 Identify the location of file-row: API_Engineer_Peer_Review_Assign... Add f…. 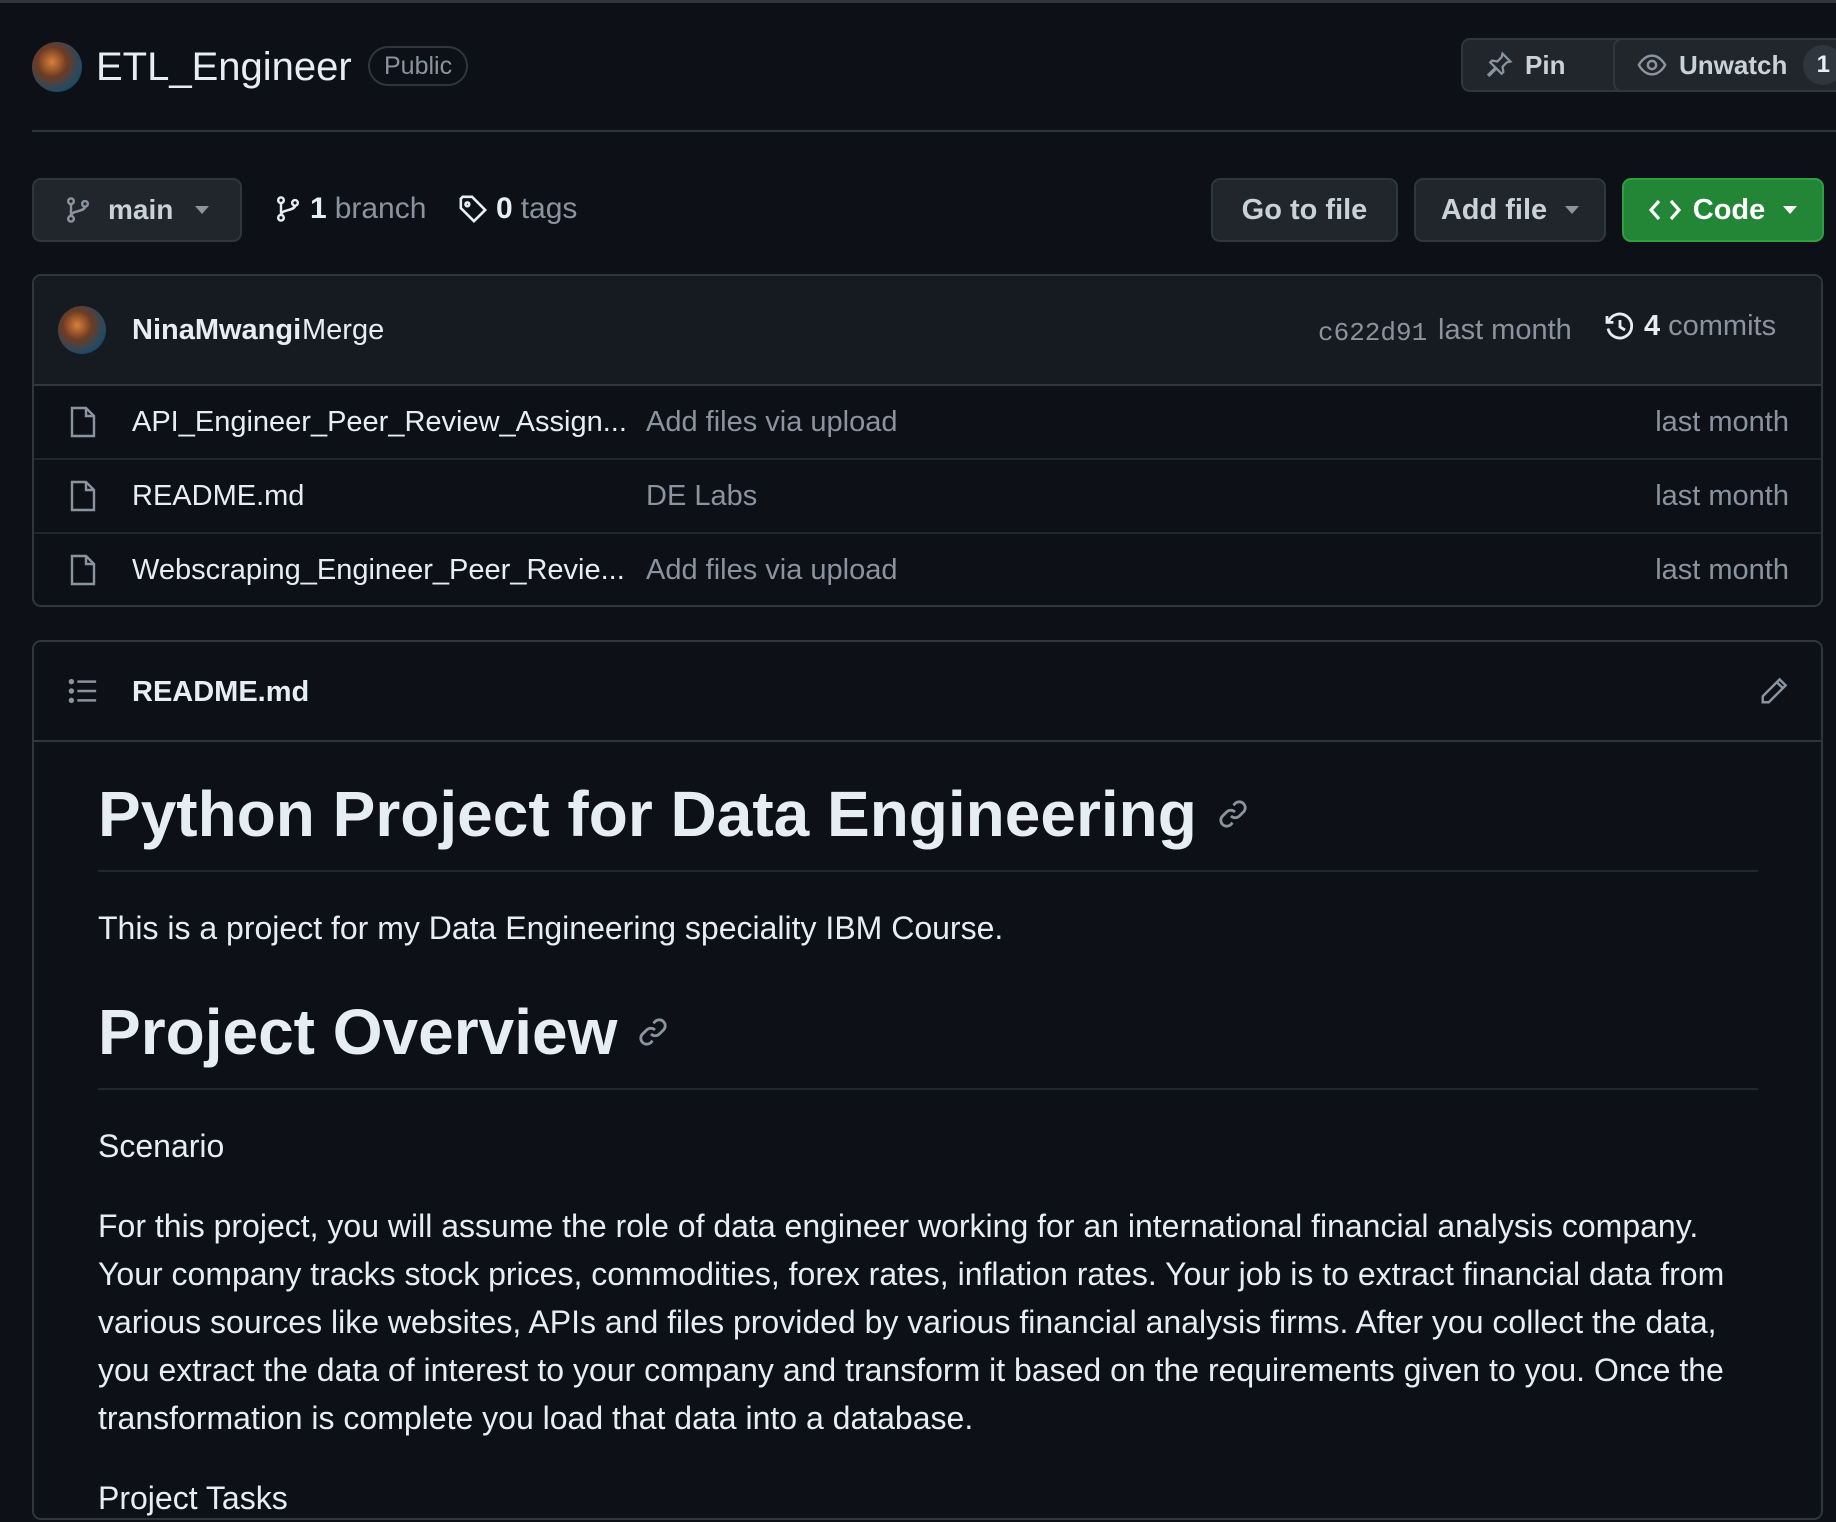
(927, 422).